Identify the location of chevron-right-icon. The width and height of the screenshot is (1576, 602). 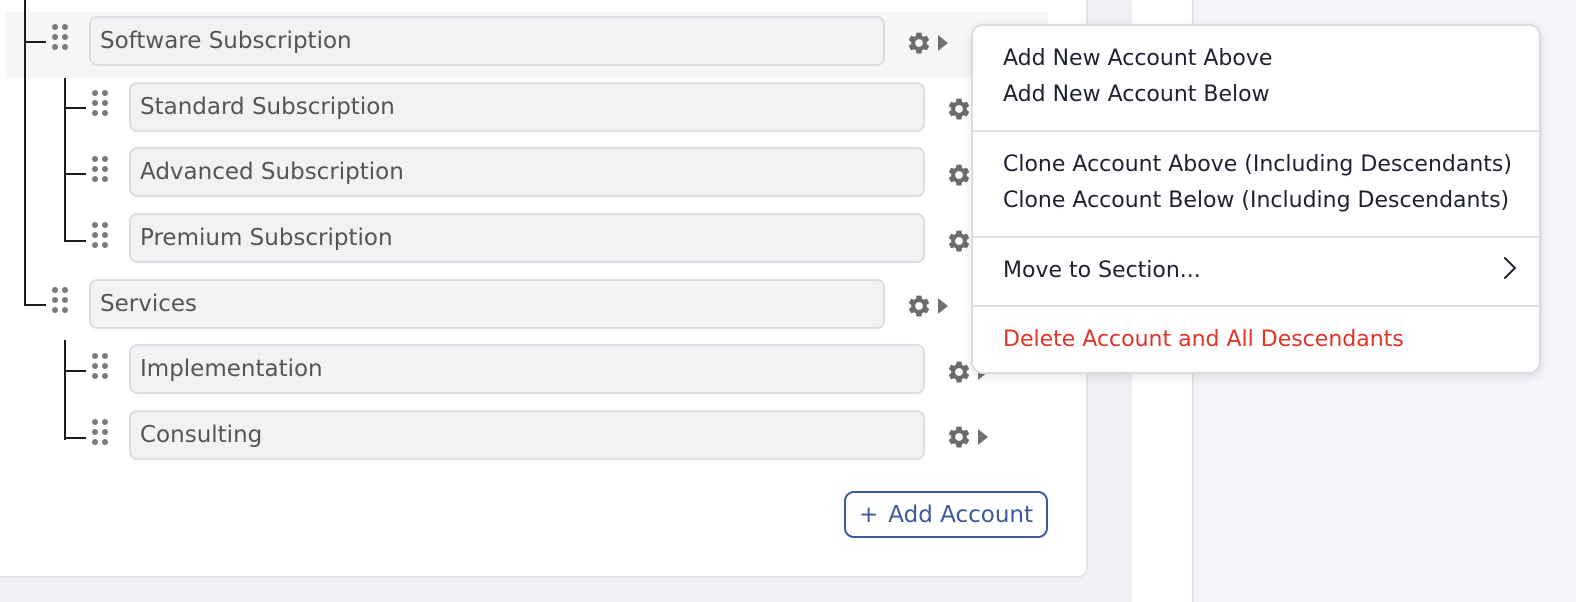
(1505, 268).